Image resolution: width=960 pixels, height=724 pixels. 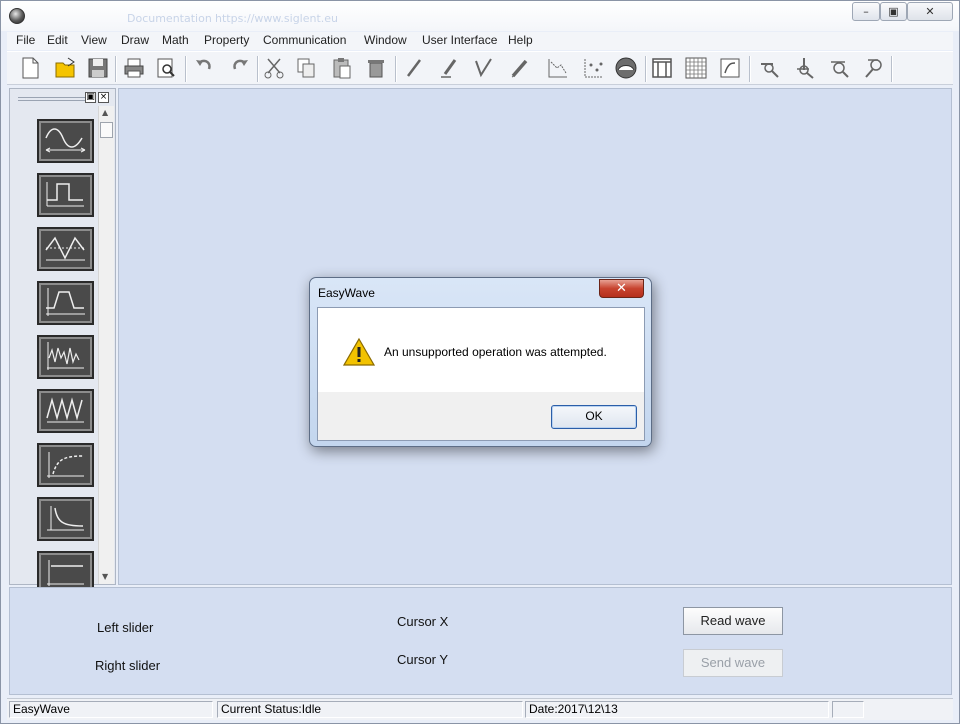 I want to click on column-icon, so click(x=662, y=68).